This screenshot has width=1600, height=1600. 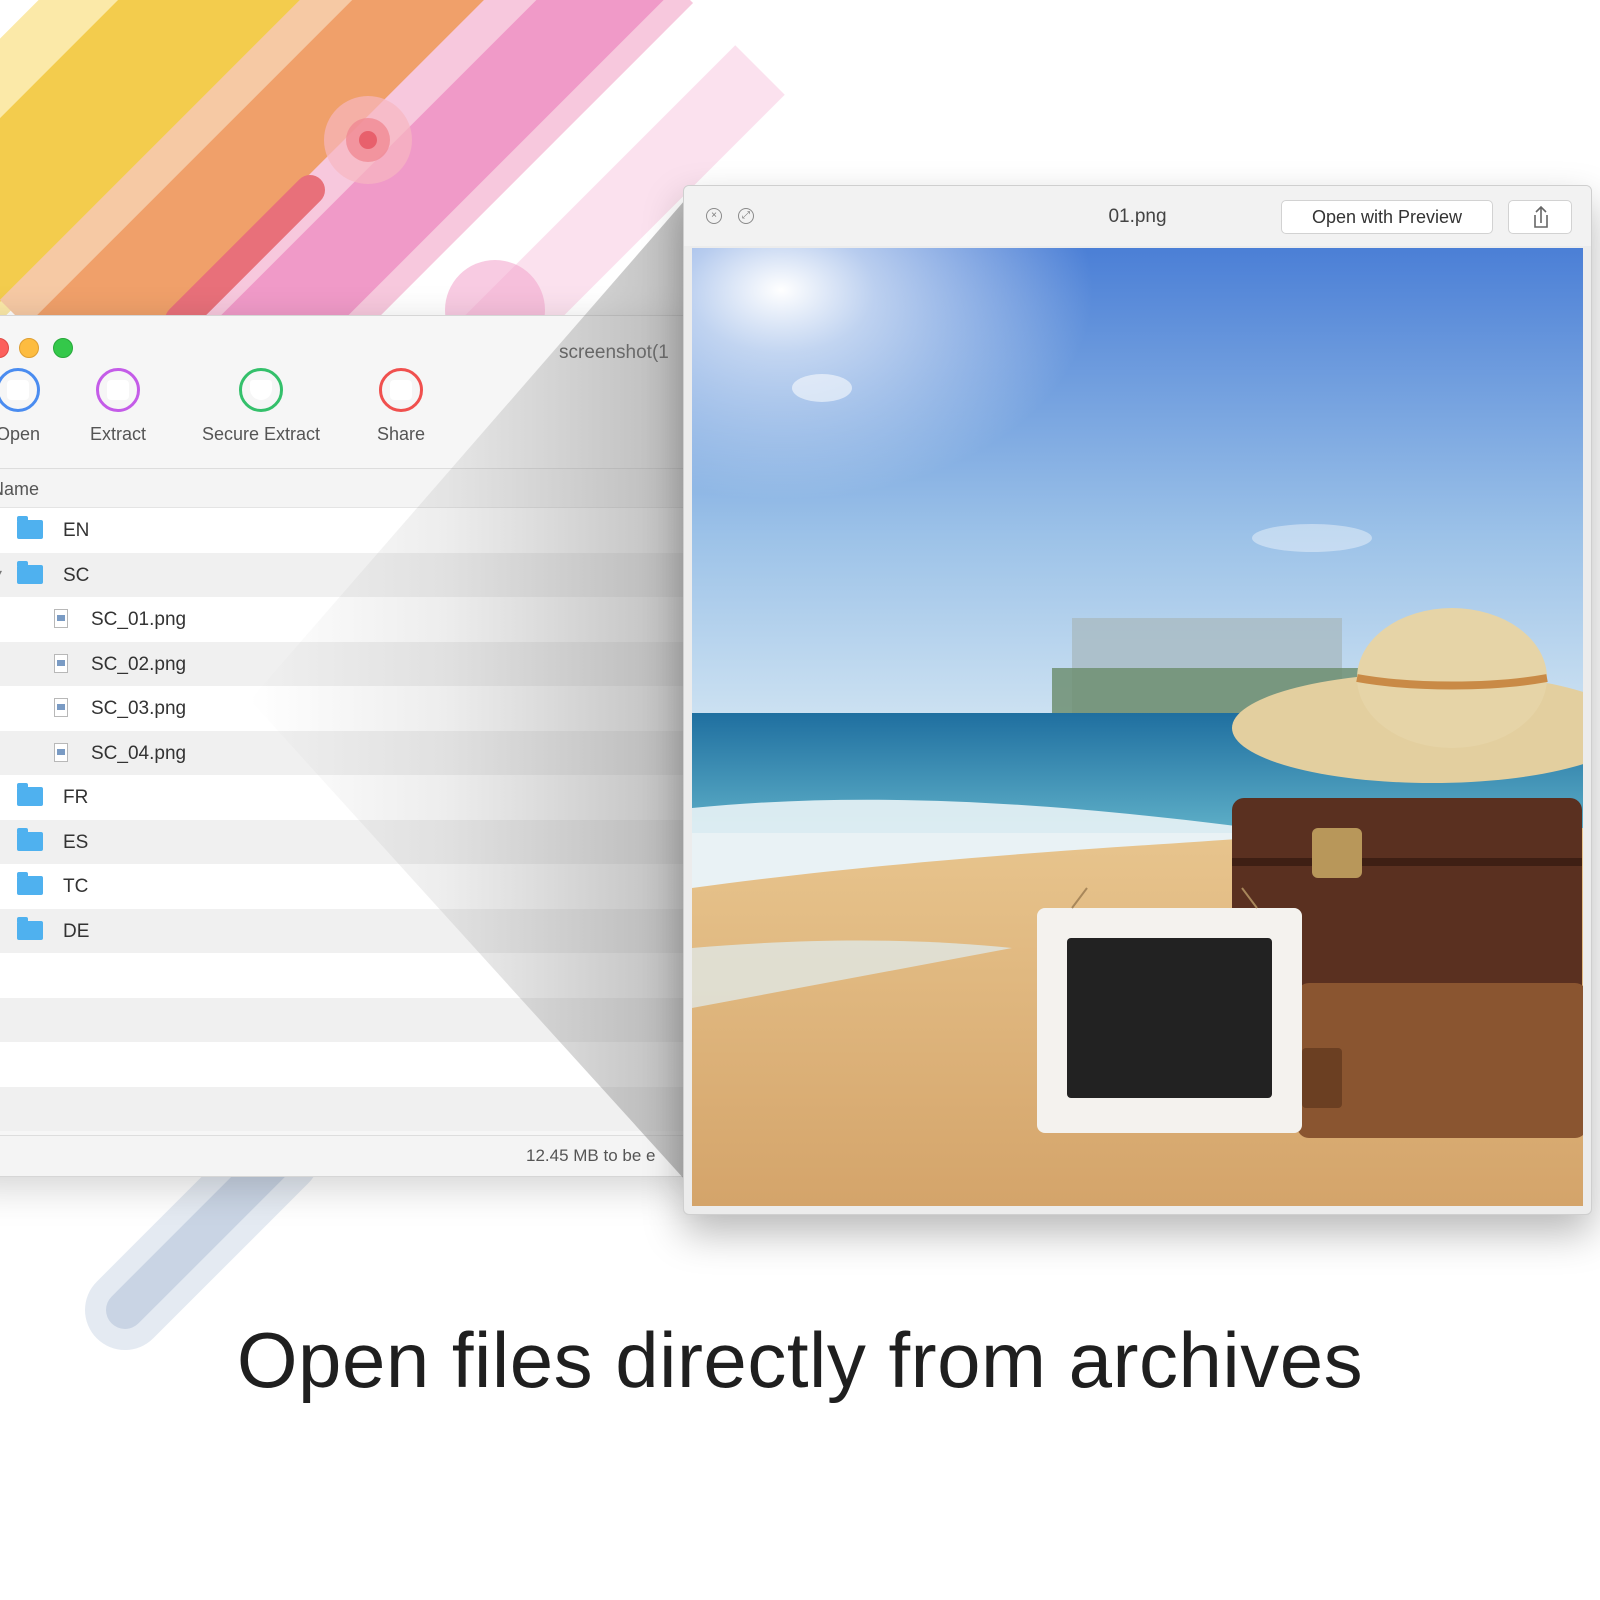 What do you see at coordinates (350, 930) in the screenshot?
I see `list-item: DE` at bounding box center [350, 930].